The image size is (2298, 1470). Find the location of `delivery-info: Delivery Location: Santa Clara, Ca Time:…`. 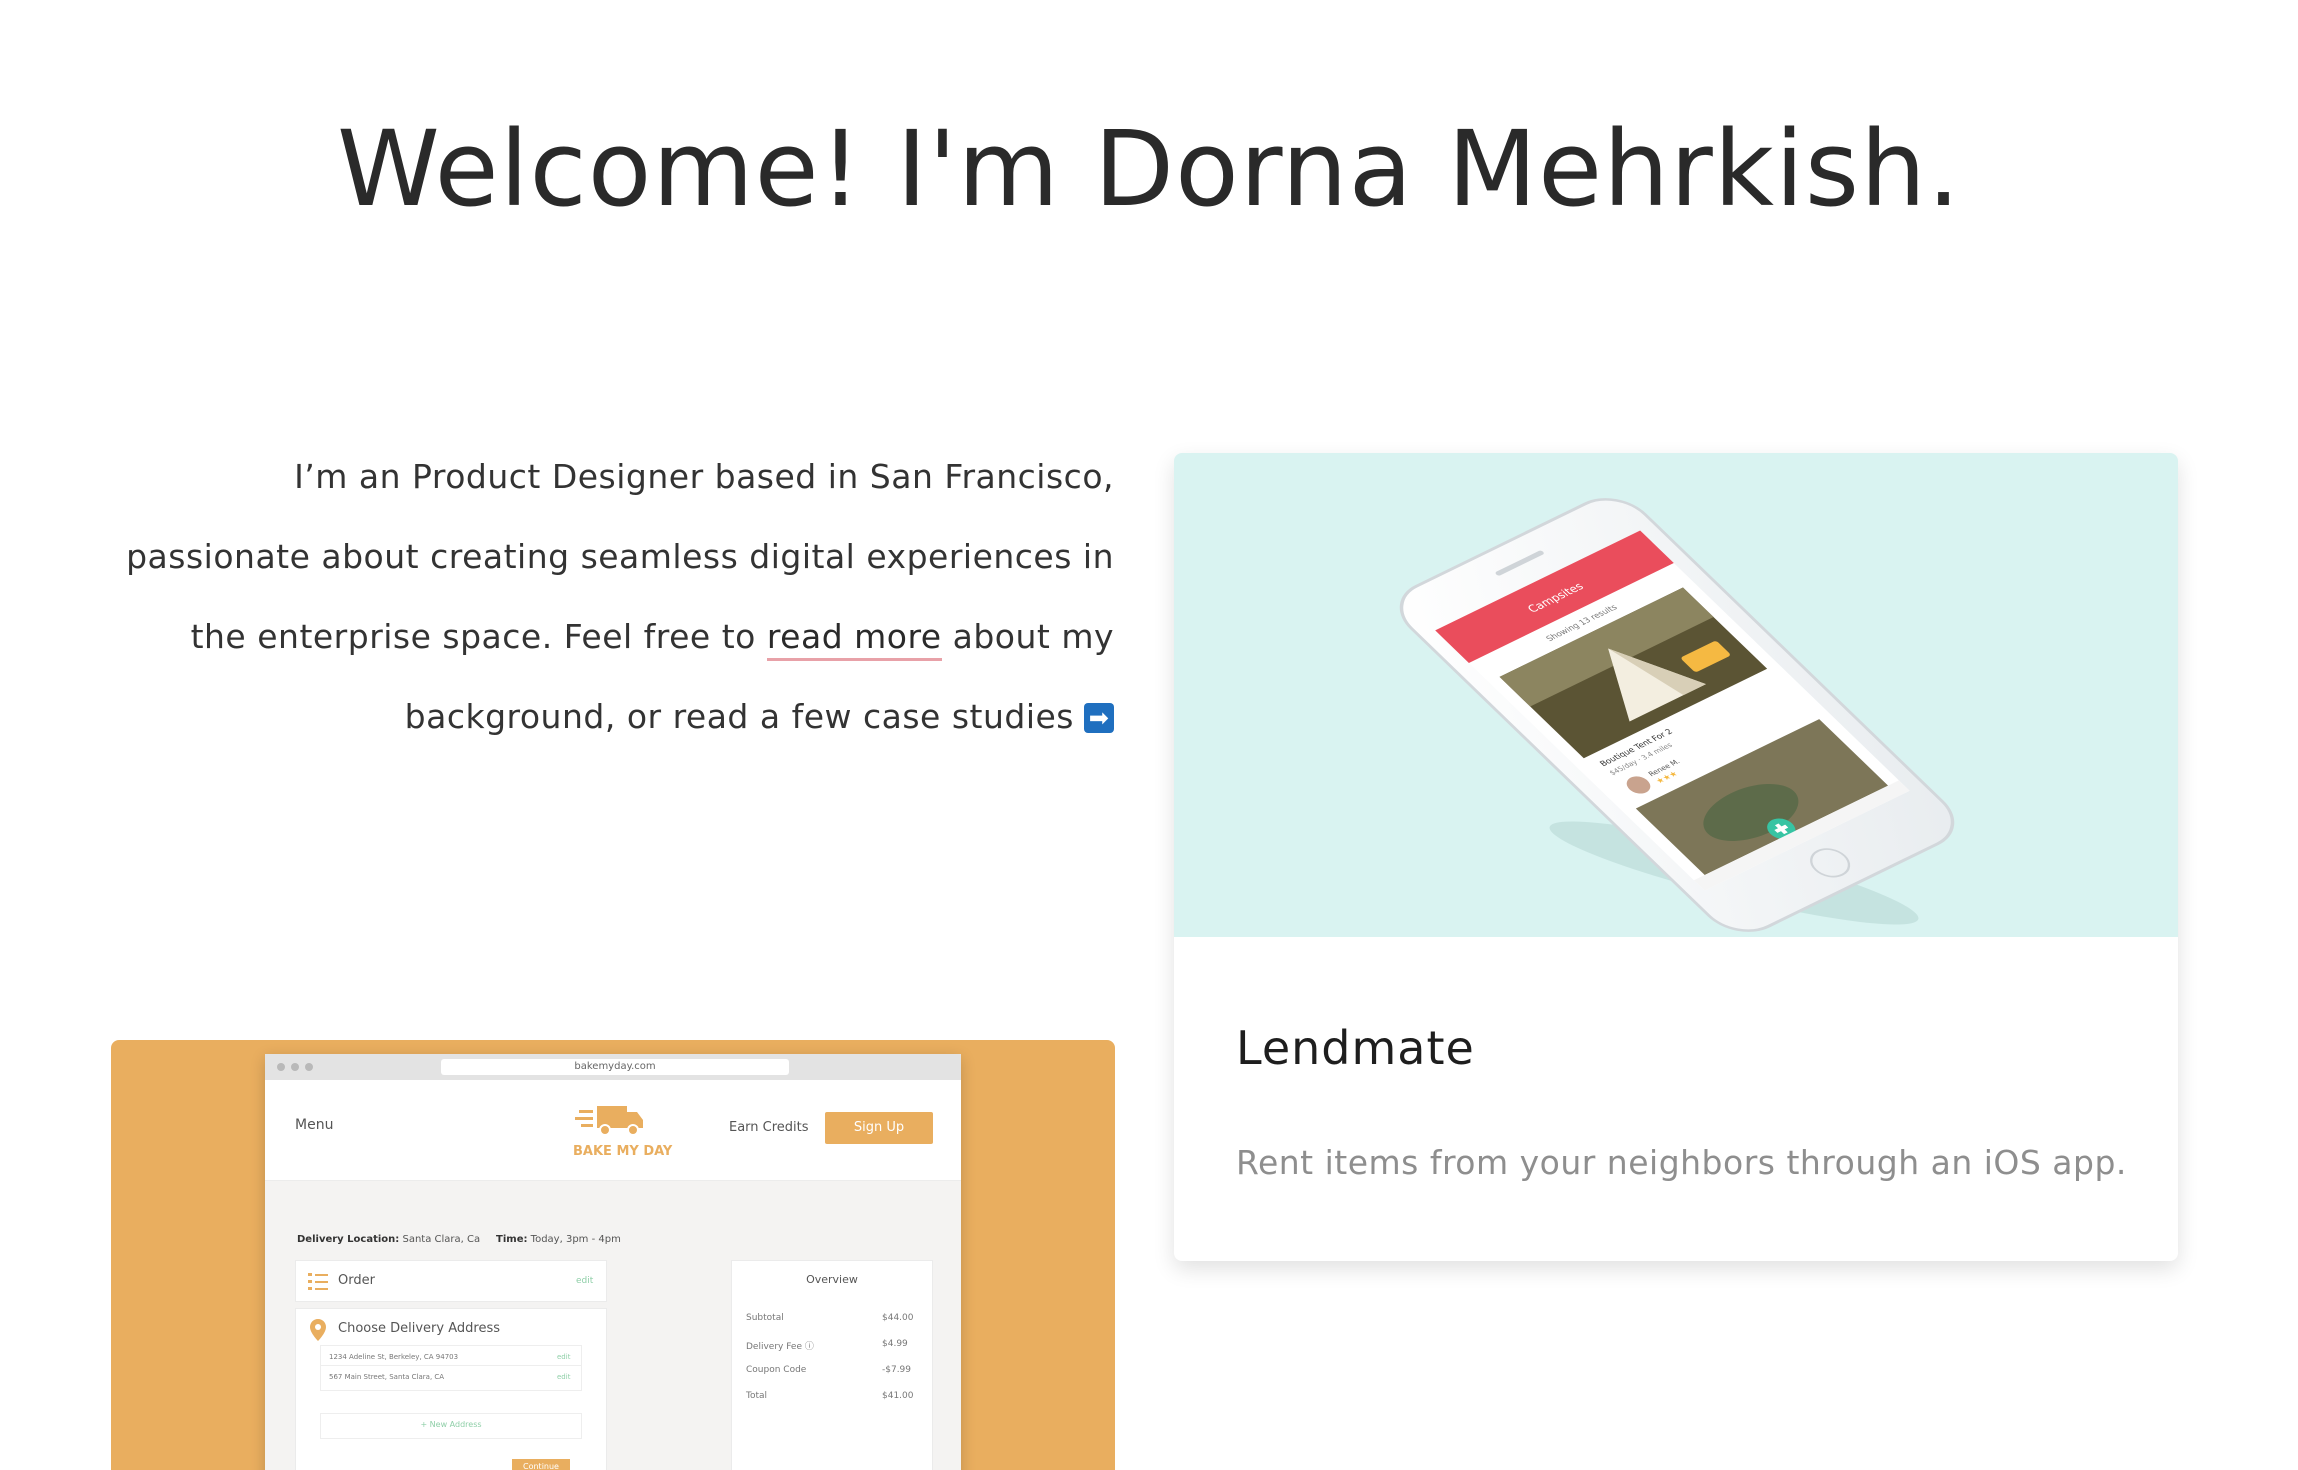

delivery-info: Delivery Location: Santa Clara, Ca Time:… is located at coordinates (459, 1239).